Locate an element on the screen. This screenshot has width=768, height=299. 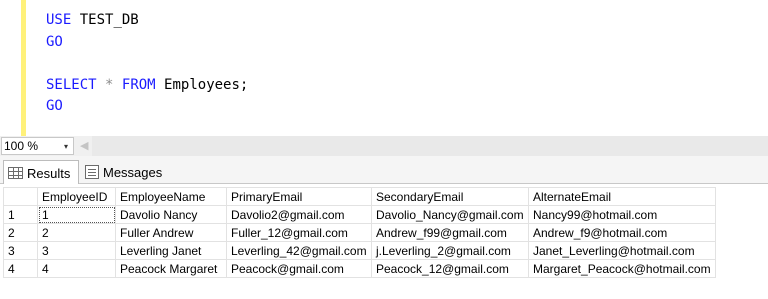
keyword-select: SELECT is located at coordinates (71, 84).